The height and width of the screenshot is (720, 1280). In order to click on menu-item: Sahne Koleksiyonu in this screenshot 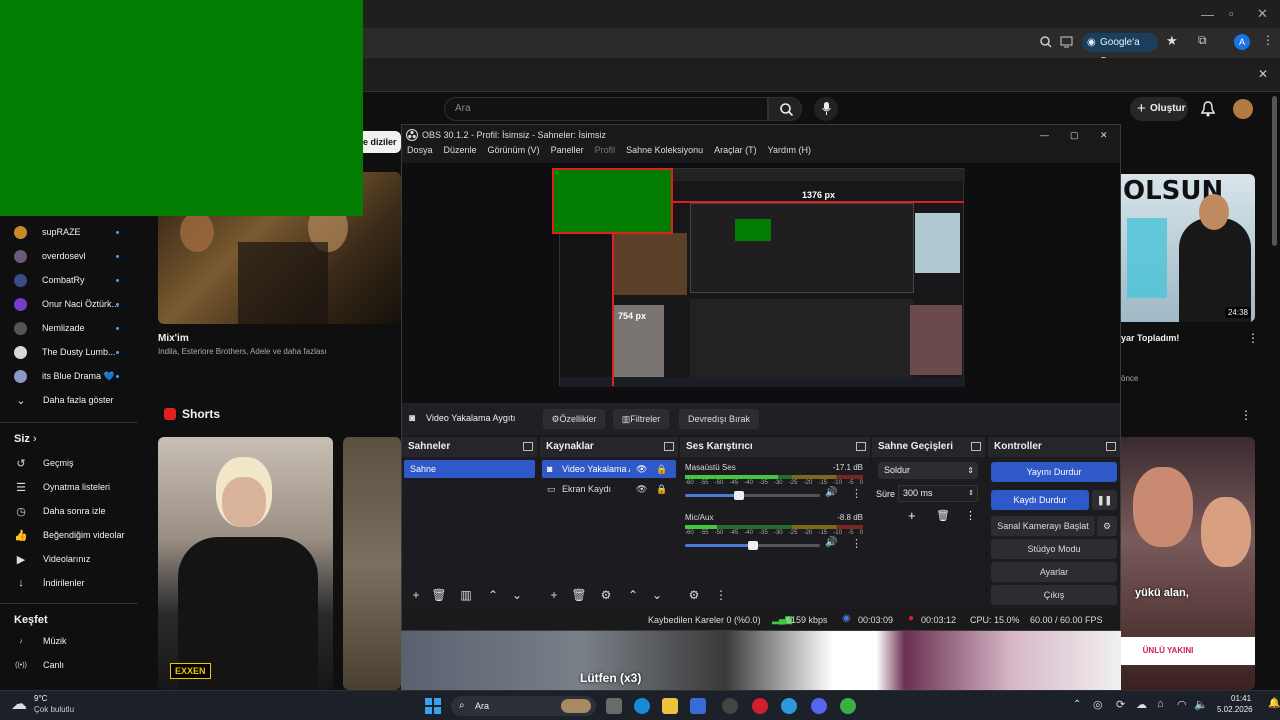, I will do `click(664, 153)`.